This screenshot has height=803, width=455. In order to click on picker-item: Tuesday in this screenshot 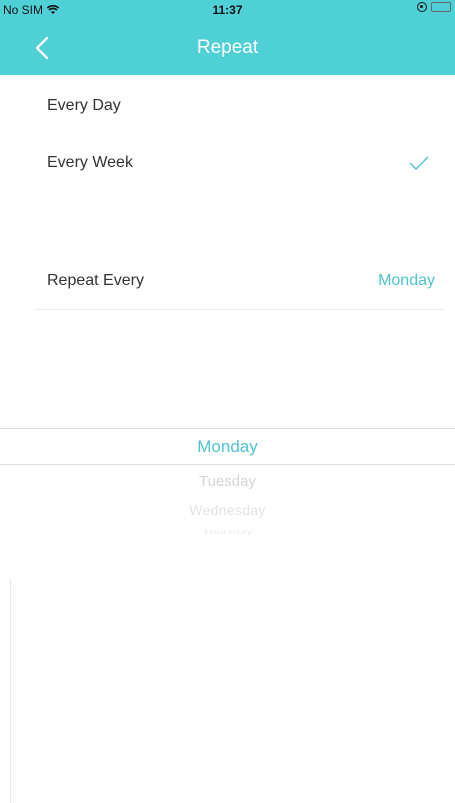, I will do `click(227, 481)`.